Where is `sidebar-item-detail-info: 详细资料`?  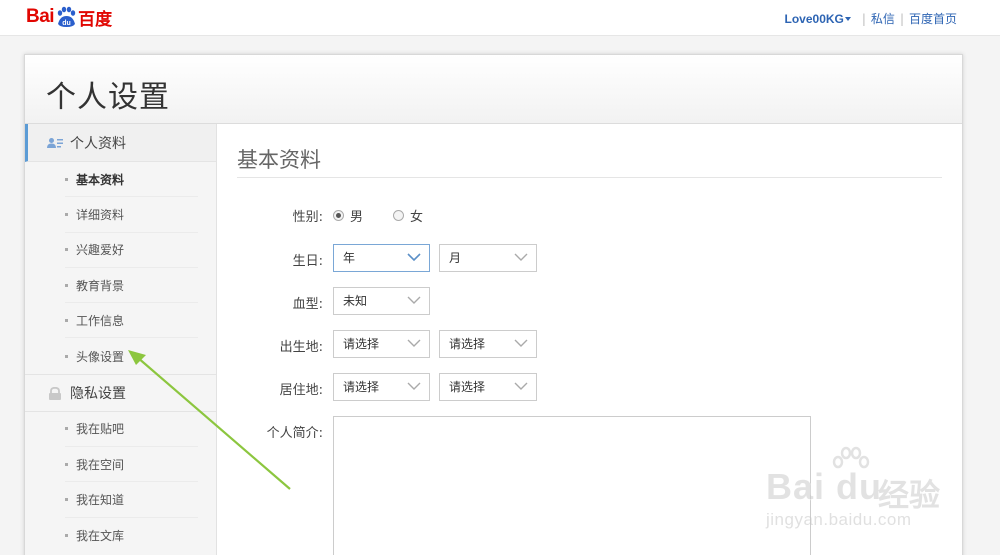
sidebar-item-detail-info: 详细资料 is located at coordinates (131, 215).